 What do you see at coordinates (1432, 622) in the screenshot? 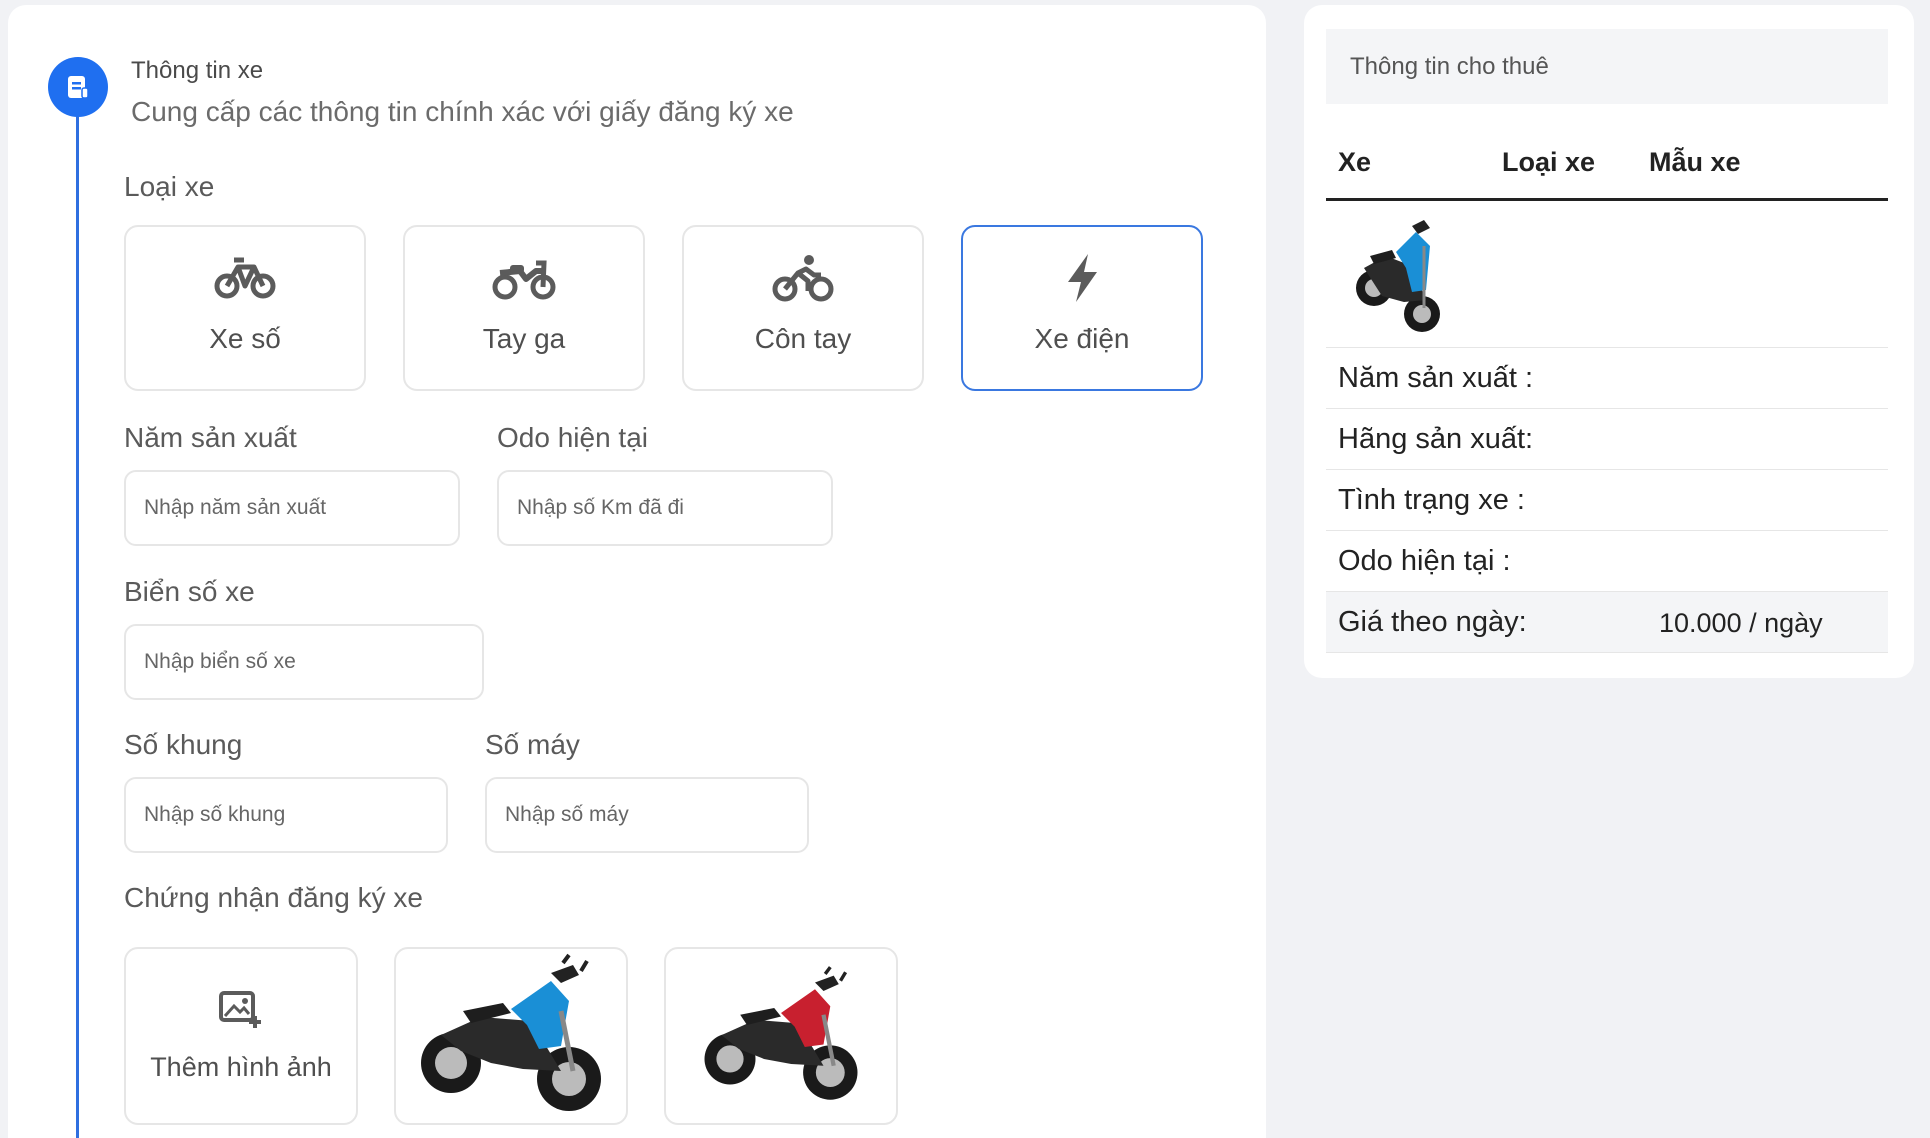
I see `rental-row-price-label: Giá theo ngày:` at bounding box center [1432, 622].